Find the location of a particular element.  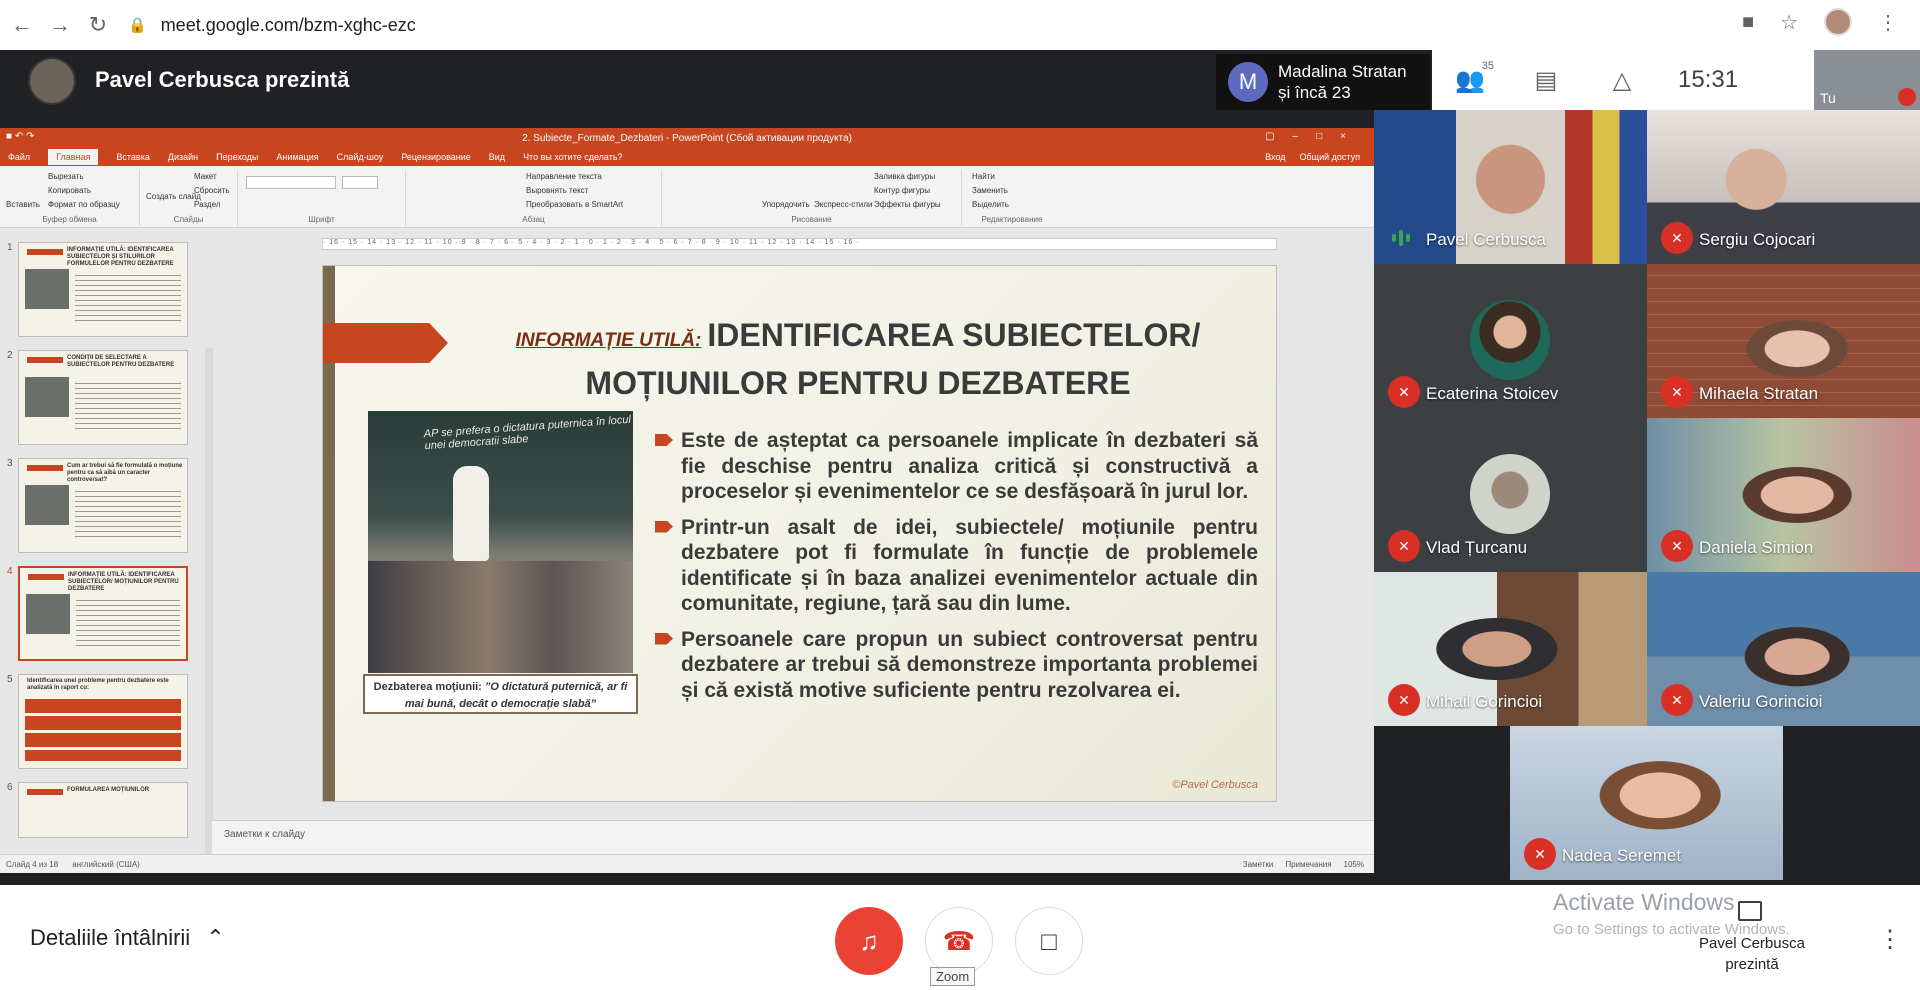

layout-button: Макет is located at coordinates (205, 176).